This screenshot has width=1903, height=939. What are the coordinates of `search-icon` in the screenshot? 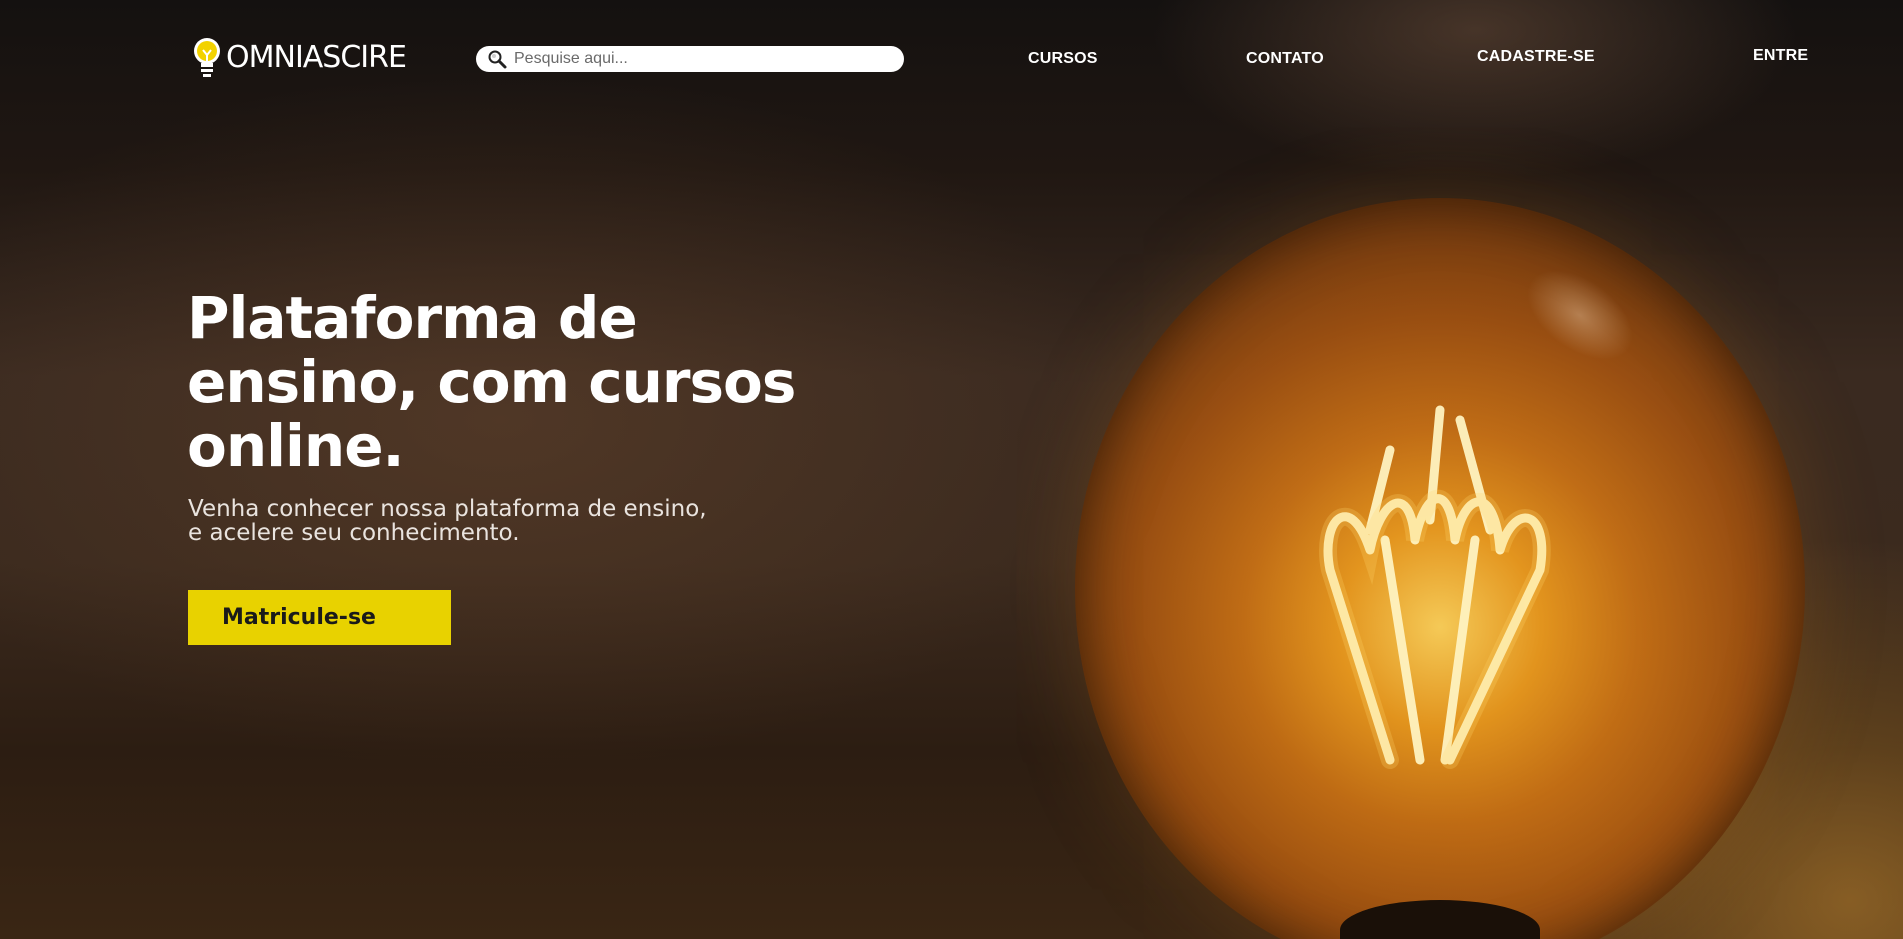 It's located at (497, 59).